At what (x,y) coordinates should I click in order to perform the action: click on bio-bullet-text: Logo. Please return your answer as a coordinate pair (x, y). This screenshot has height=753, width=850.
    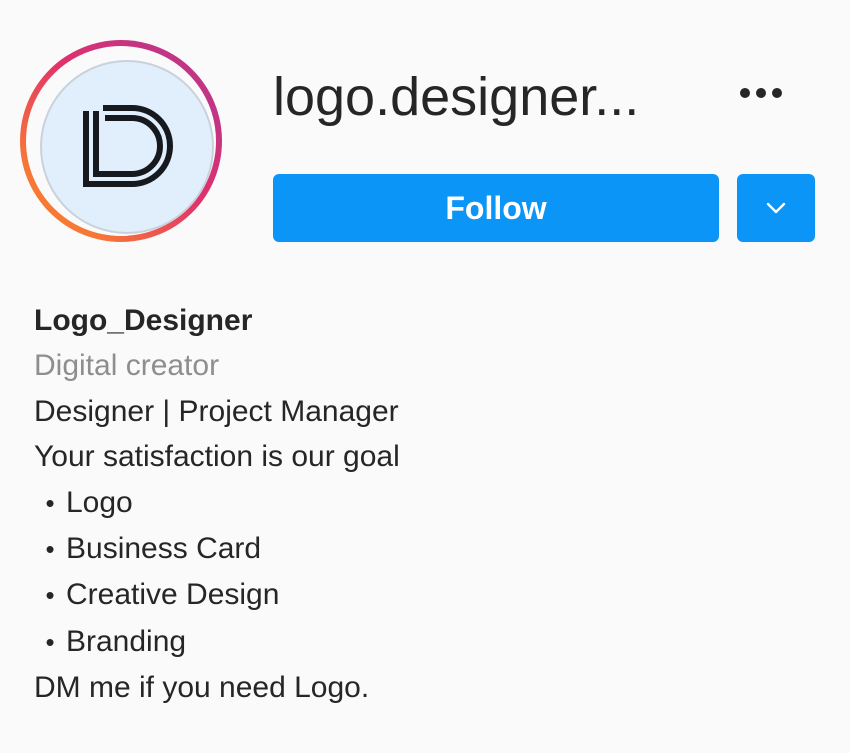
    Looking at the image, I should click on (99, 502).